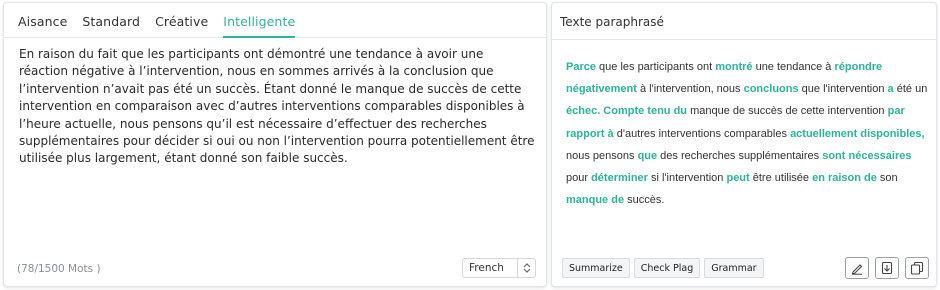  What do you see at coordinates (843, 89) in the screenshot?
I see `text-segment: que l'intervention` at bounding box center [843, 89].